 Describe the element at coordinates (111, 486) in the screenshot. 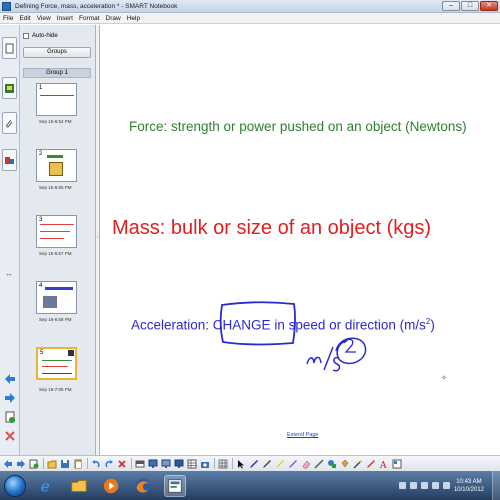

I see `taskbar-media-player` at that location.